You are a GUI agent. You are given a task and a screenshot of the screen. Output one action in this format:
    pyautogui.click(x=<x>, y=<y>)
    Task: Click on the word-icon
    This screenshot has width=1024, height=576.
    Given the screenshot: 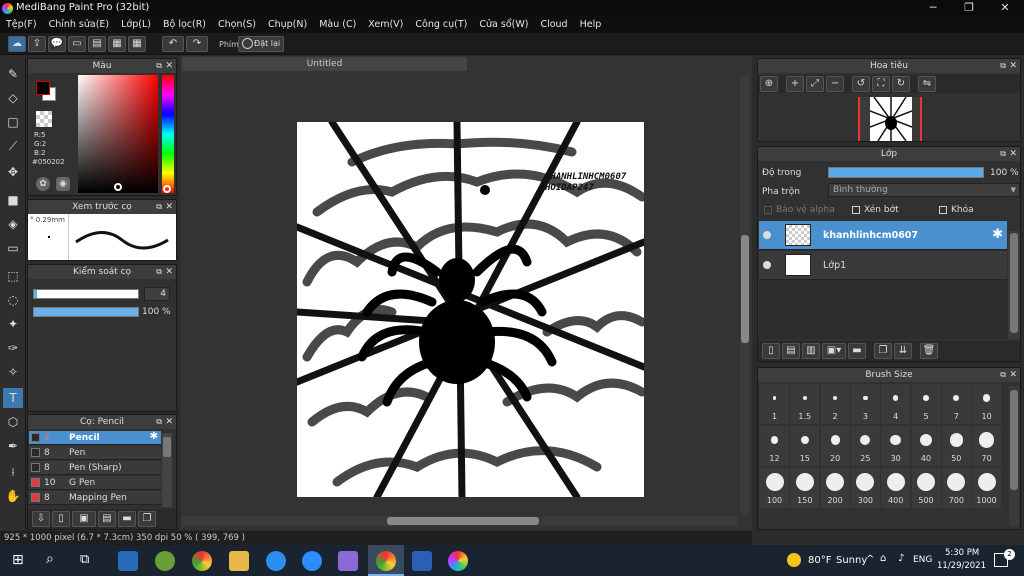 What is the action you would take?
    pyautogui.click(x=422, y=561)
    